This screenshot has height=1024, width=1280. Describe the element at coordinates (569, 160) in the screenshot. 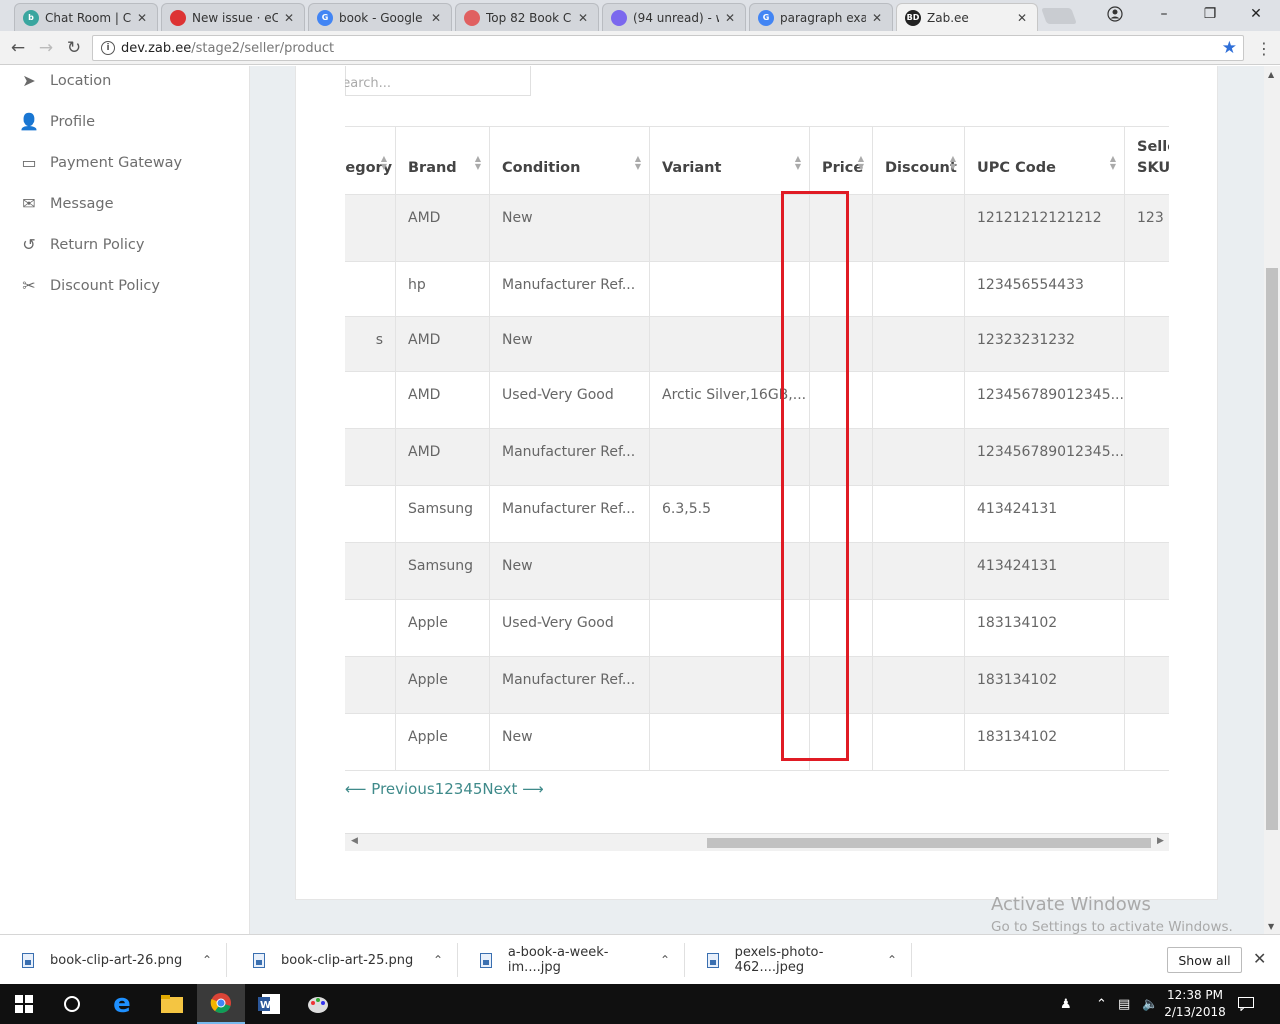

I see `column-header-condition: Condition ▲ ▼` at that location.